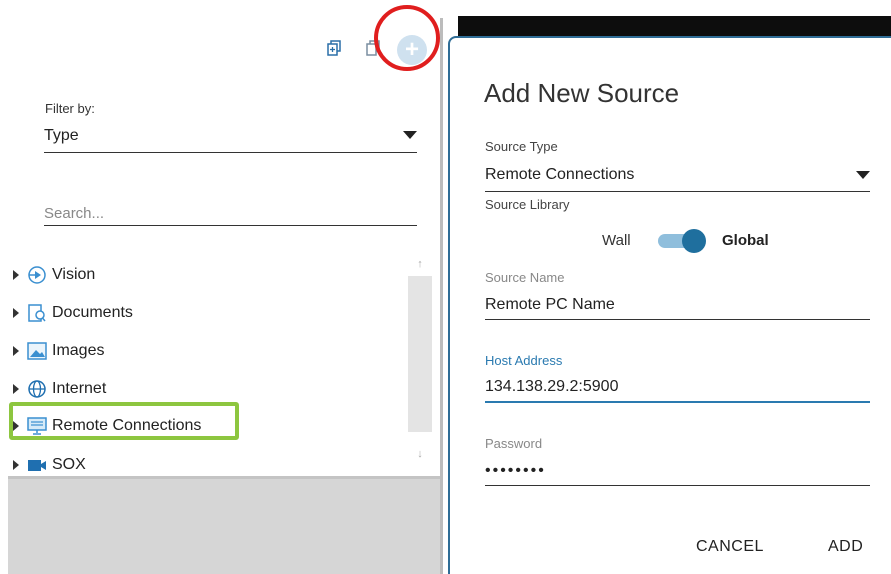  Describe the element at coordinates (224, 525) in the screenshot. I see `panel-footer` at that location.